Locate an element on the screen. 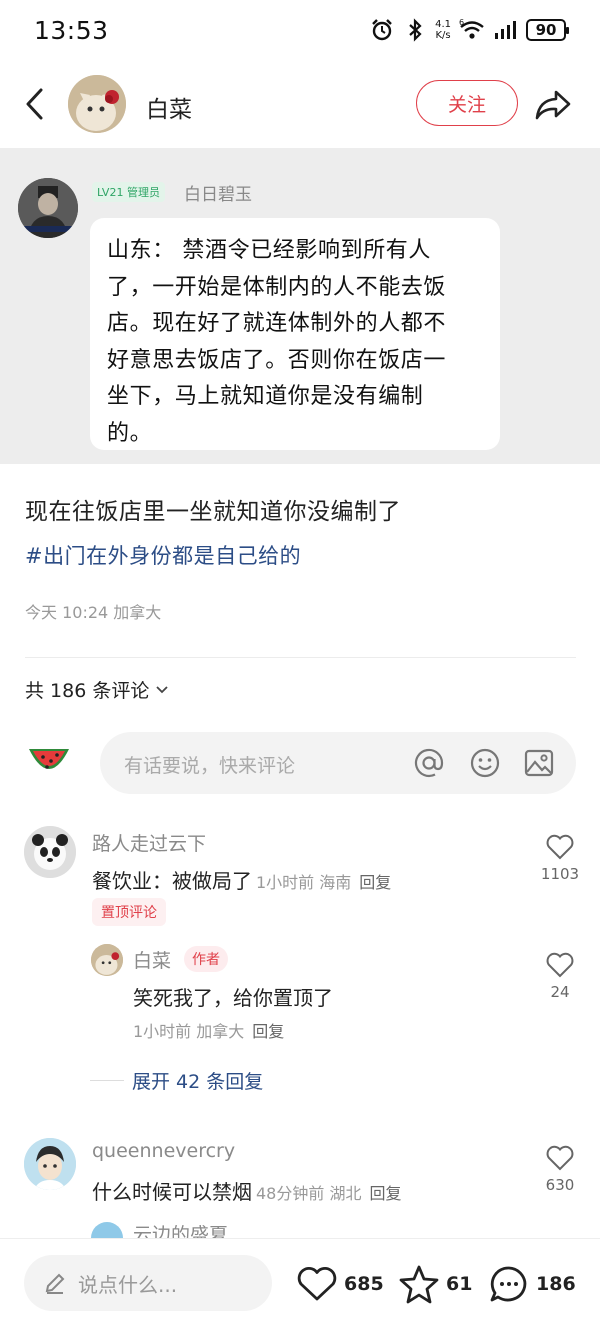 Image resolution: width=600 pixels, height=1327 pixels. post-header: 白菜 关注 is located at coordinates (300, 105).